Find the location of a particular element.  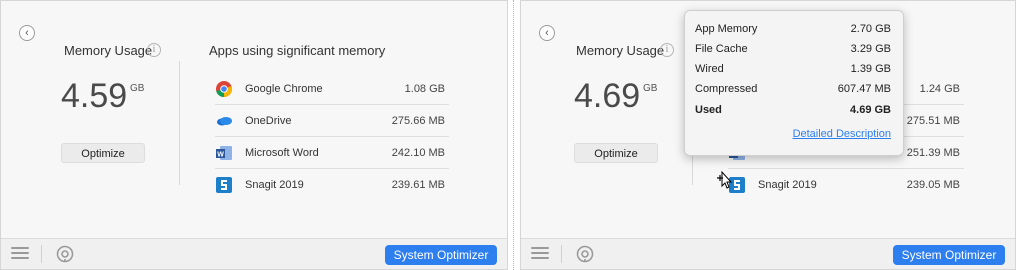

detailed-description-link: Detailed Description is located at coordinates (842, 134).